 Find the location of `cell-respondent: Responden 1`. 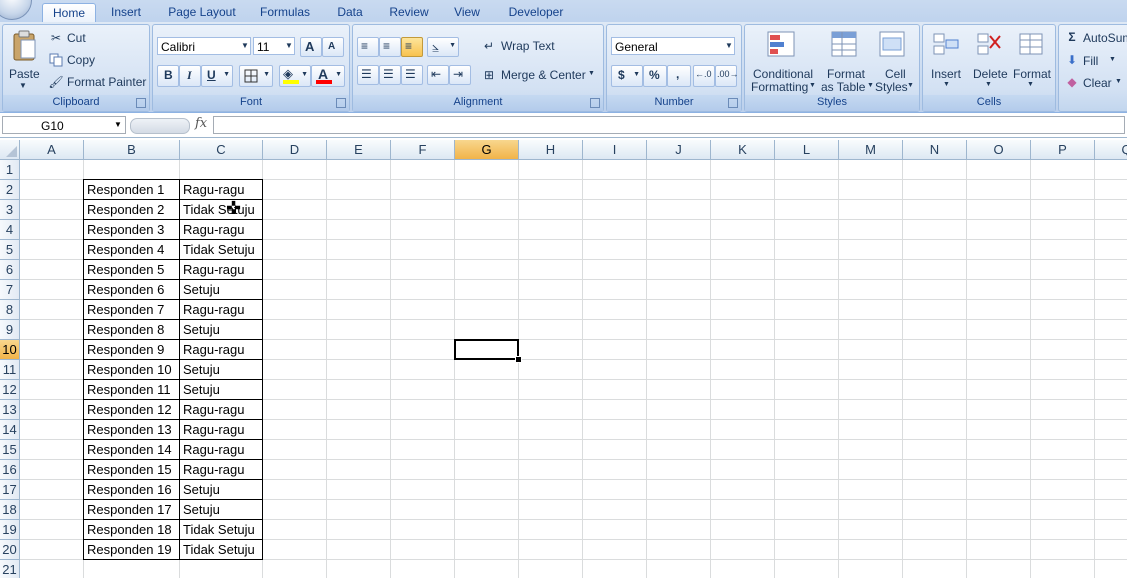

cell-respondent: Responden 1 is located at coordinates (131, 189).